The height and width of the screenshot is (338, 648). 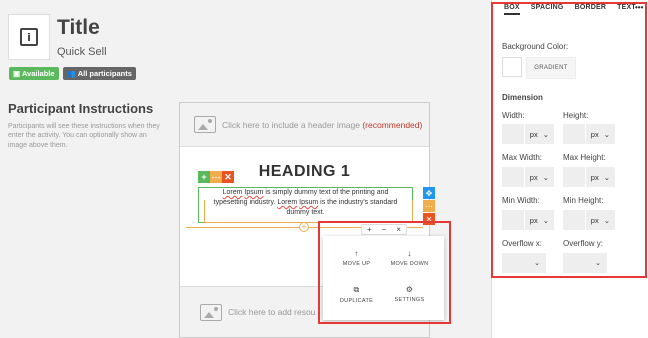 What do you see at coordinates (576, 115) in the screenshot?
I see `height-label: Height:` at bounding box center [576, 115].